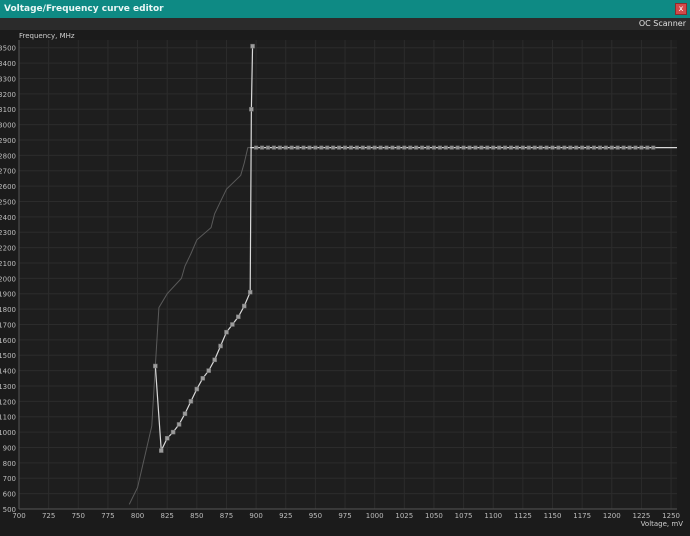  I want to click on title-bar: Voltage/Frequency curve editor x, so click(345, 9).